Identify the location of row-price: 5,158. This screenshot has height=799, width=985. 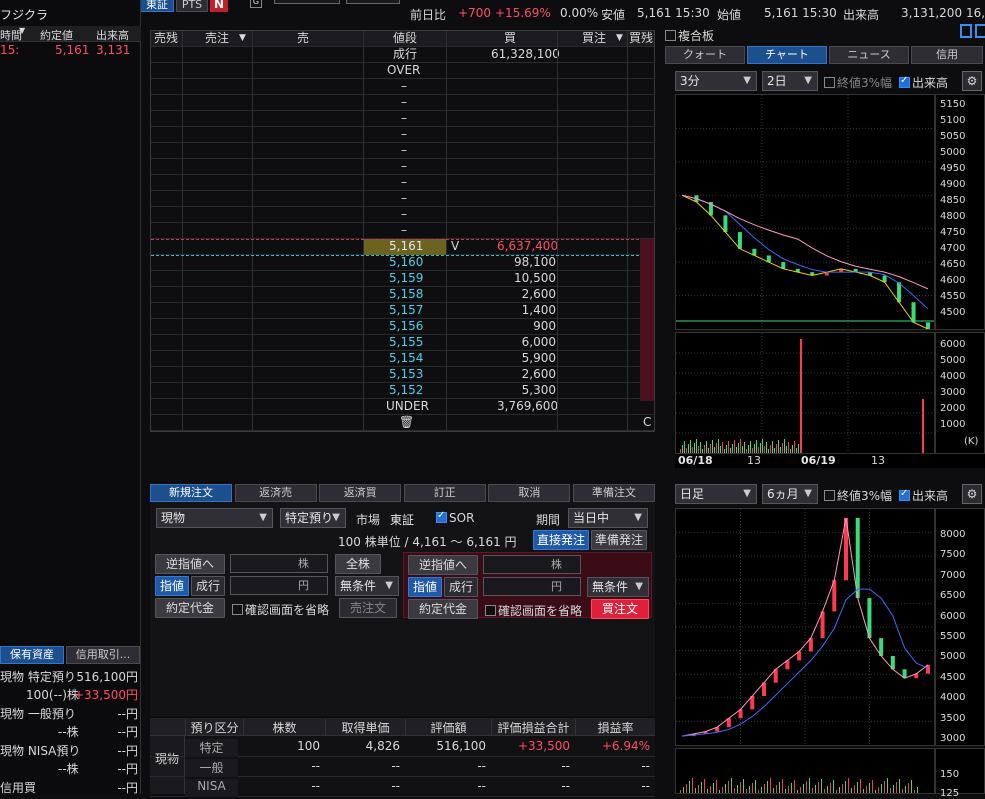
(406, 295).